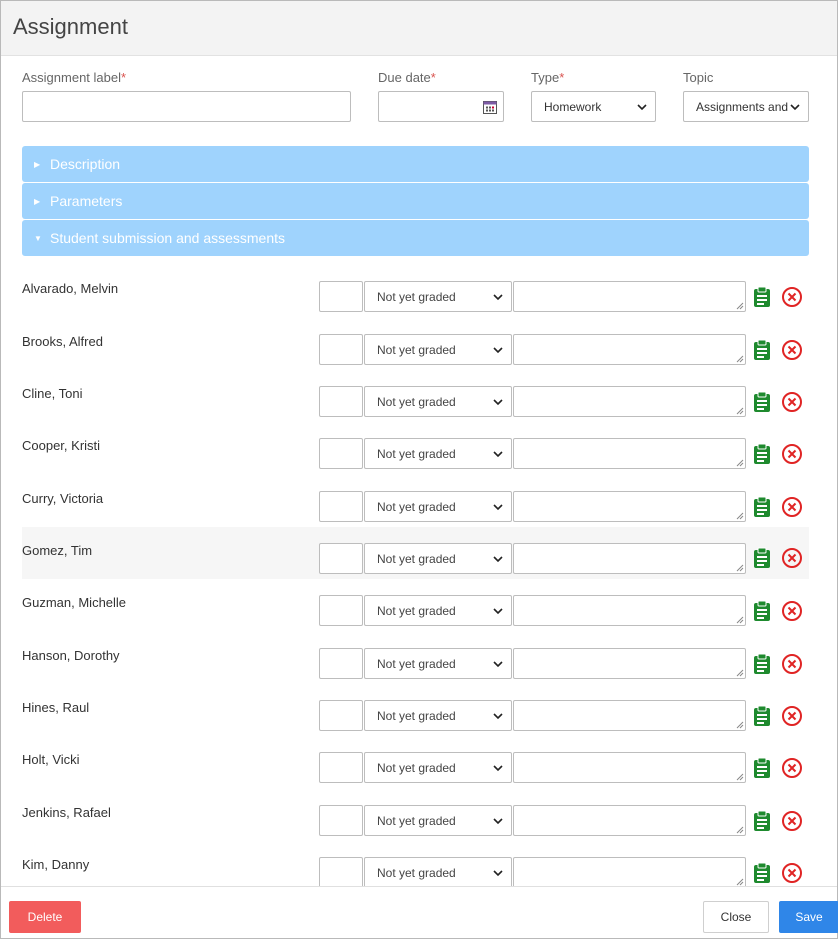 Image resolution: width=838 pixels, height=939 pixels. Describe the element at coordinates (808, 917) in the screenshot. I see `save-button: Save` at that location.